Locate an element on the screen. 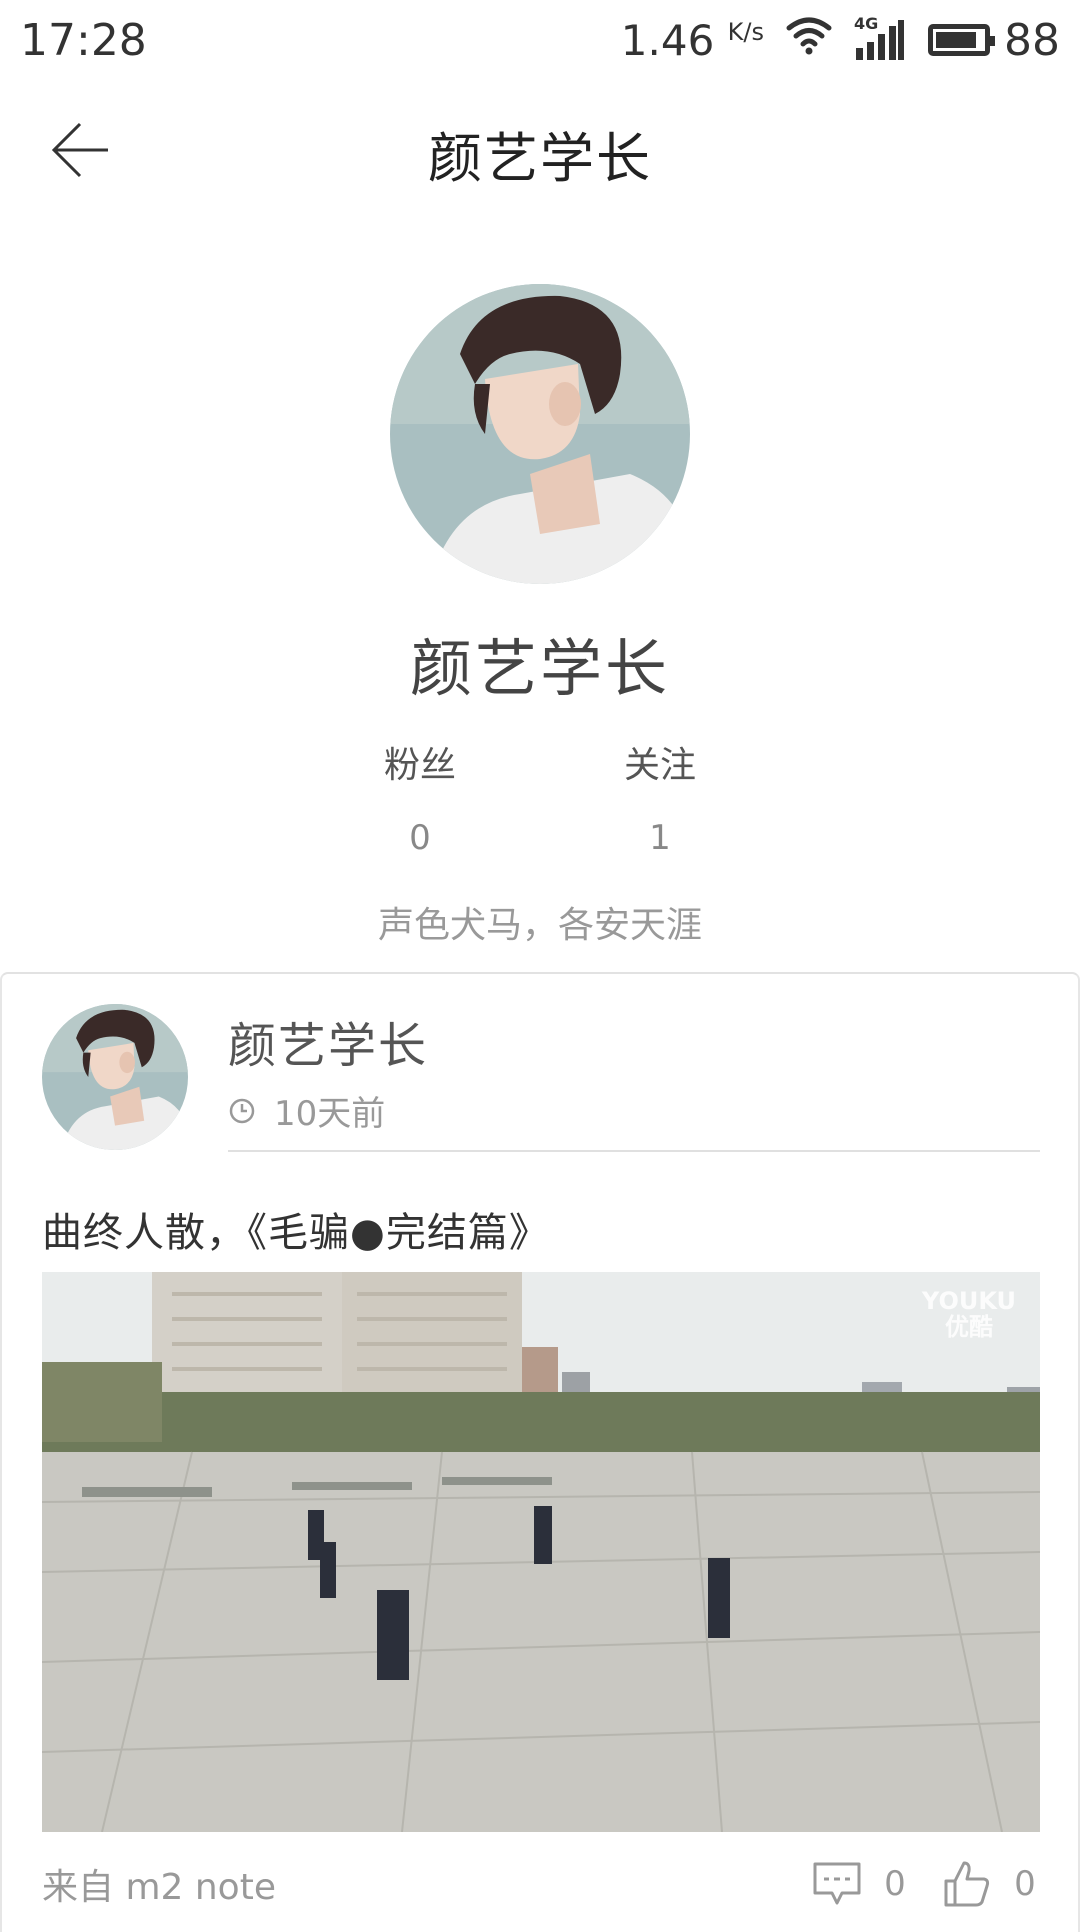 The width and height of the screenshot is (1080, 1932). thumbs-up-icon is located at coordinates (967, 1884).